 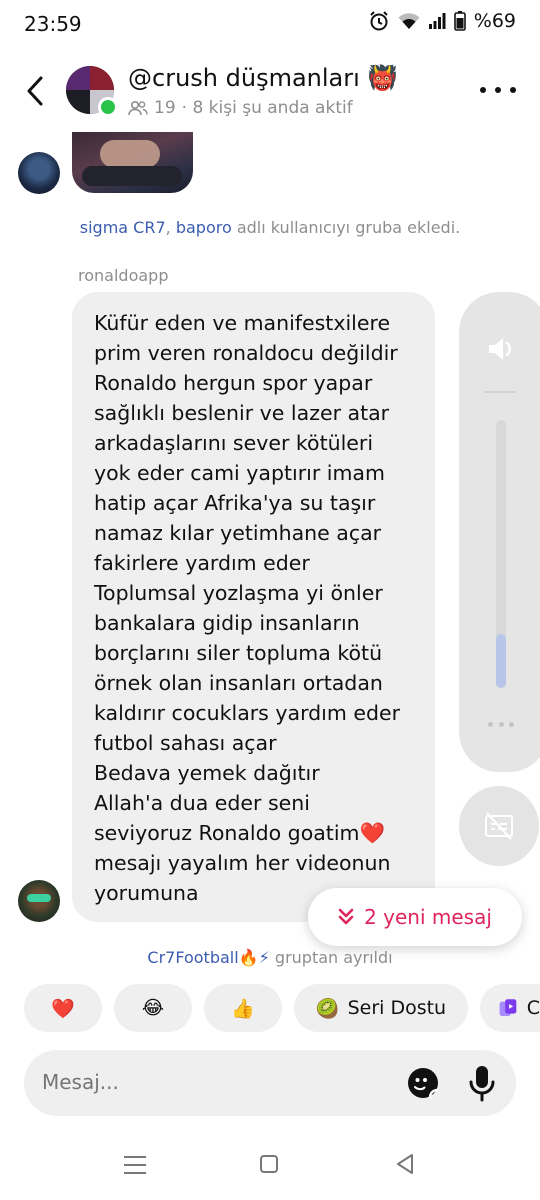 I want to click on reaction-label: C, so click(x=533, y=1008).